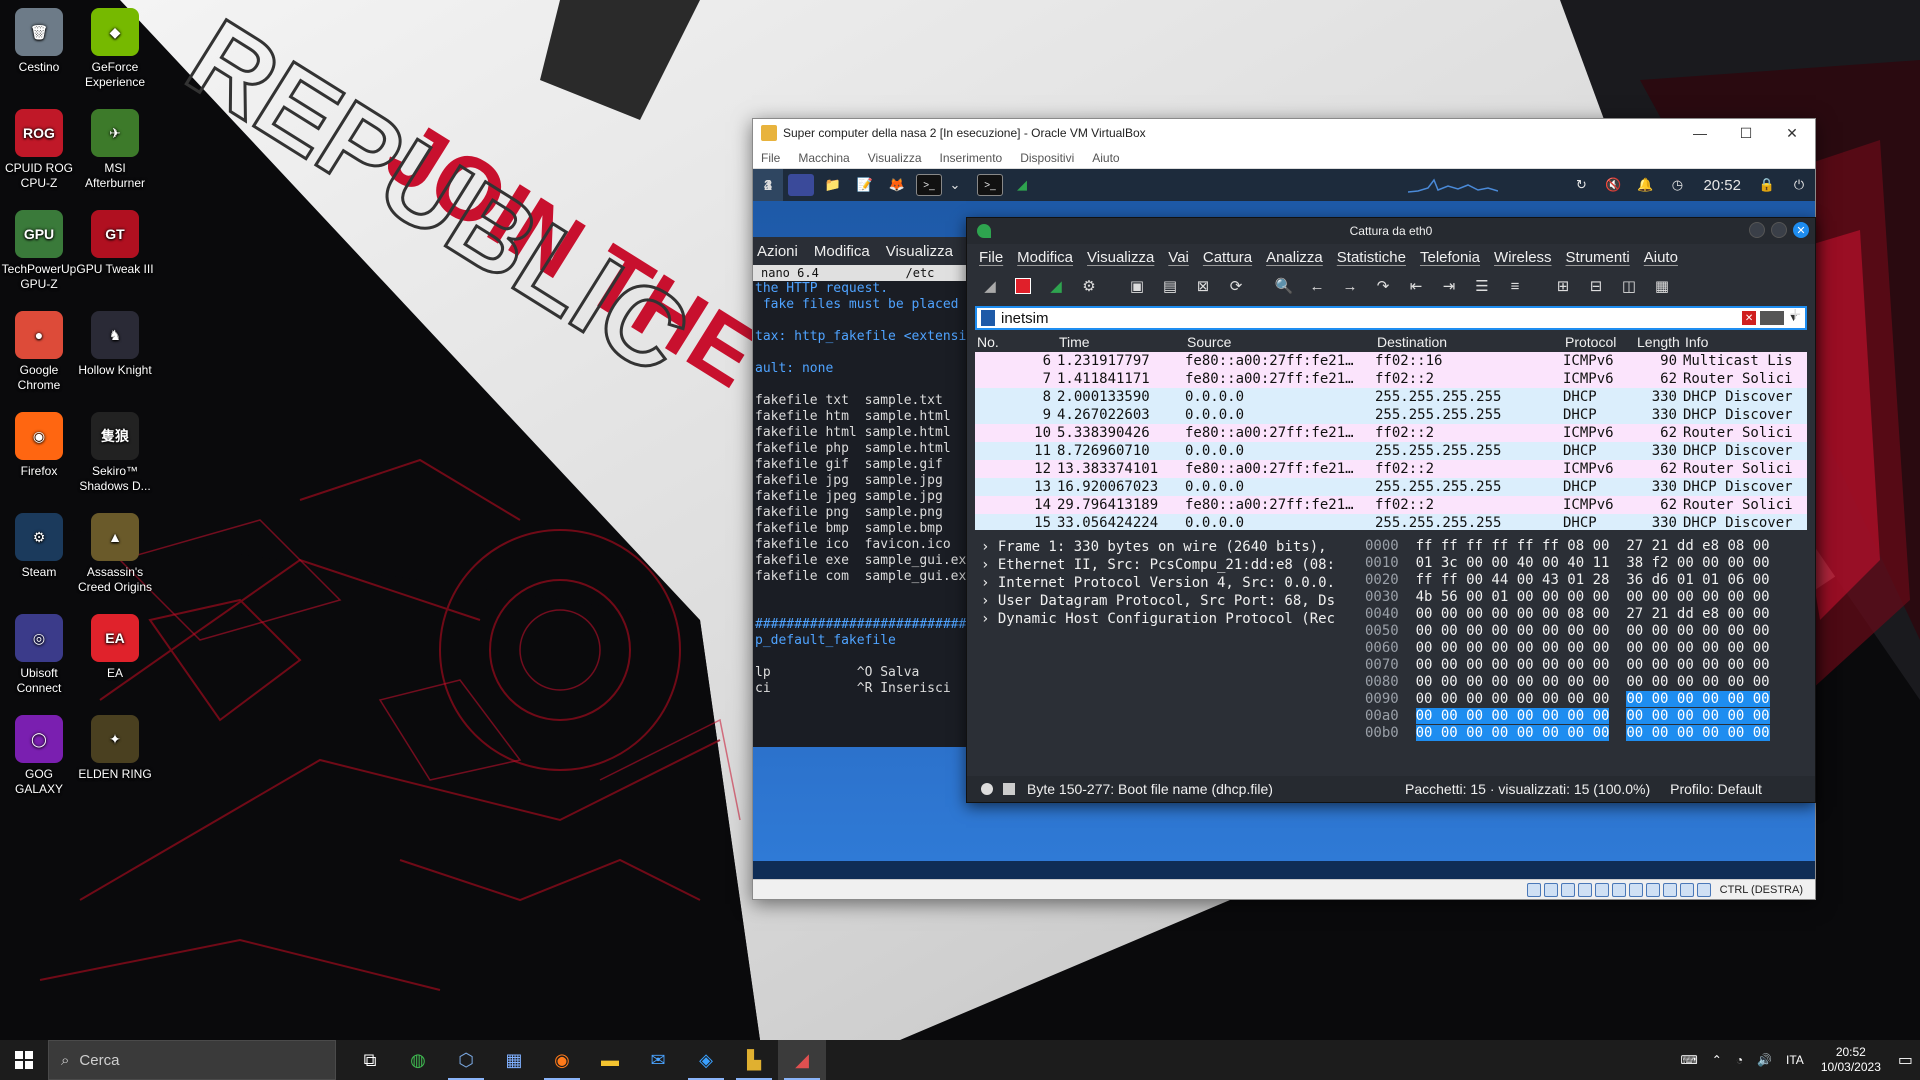 The height and width of the screenshot is (1080, 1920). I want to click on task-view-icon: ⧉, so click(370, 1060).